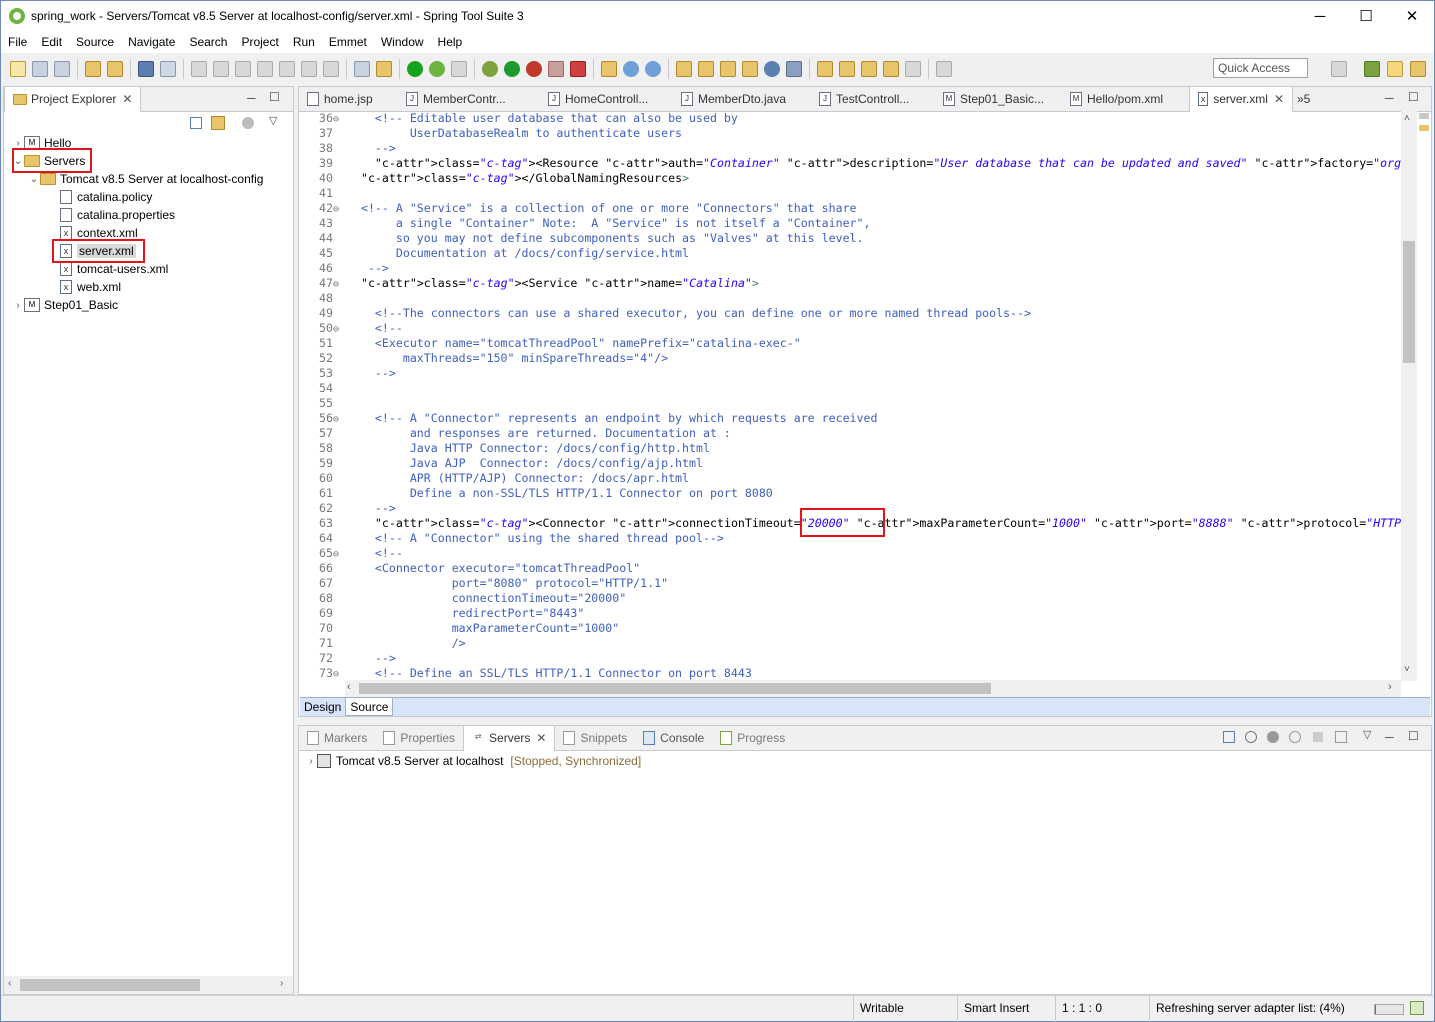 The image size is (1435, 1022). I want to click on menu-navigate: Navigate, so click(151, 42).